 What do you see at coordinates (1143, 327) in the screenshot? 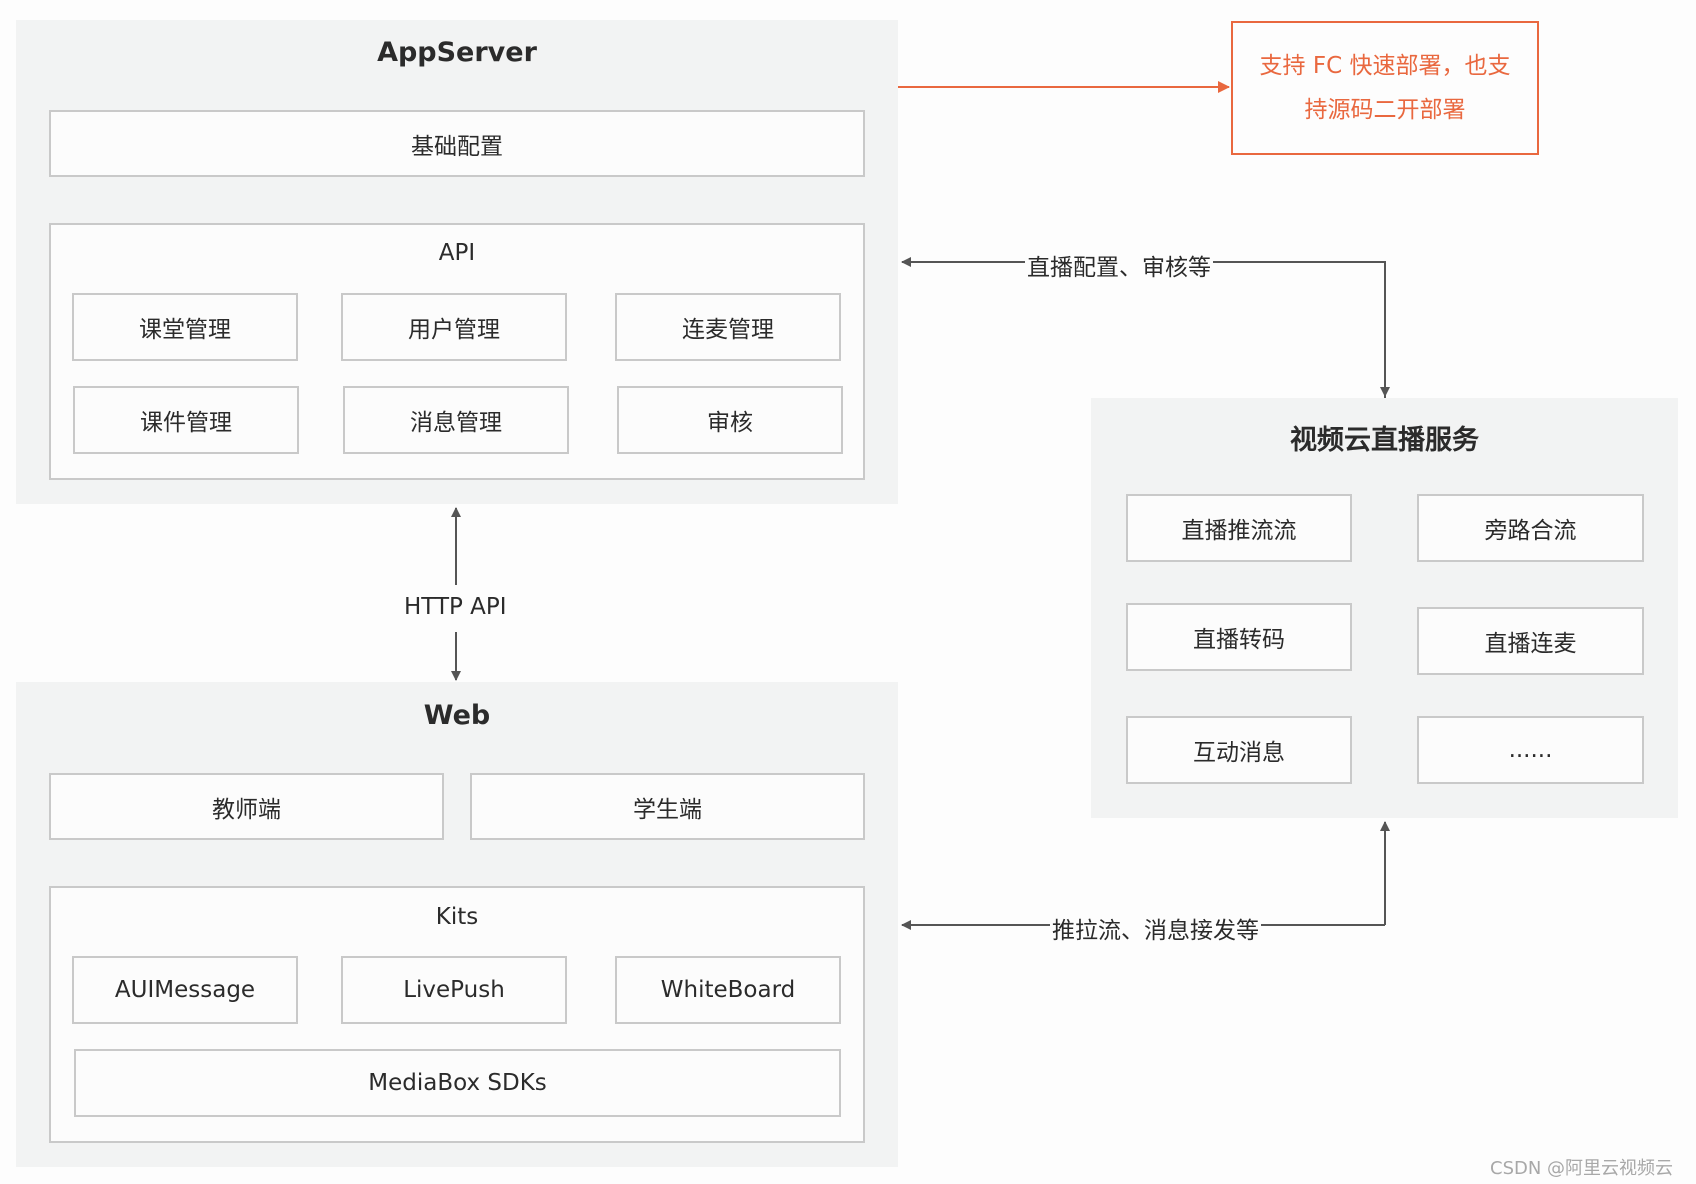
I see `arrow-config-audit` at bounding box center [1143, 327].